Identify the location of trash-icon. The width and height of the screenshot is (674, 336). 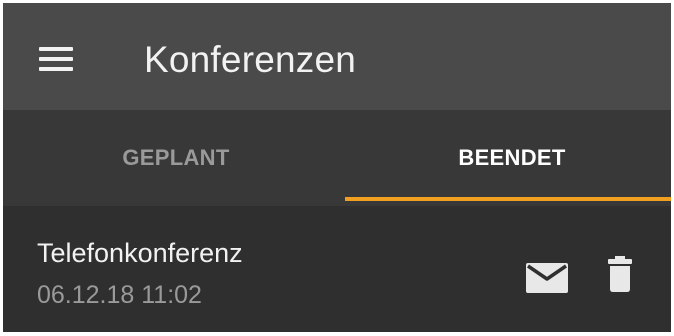
(620, 274).